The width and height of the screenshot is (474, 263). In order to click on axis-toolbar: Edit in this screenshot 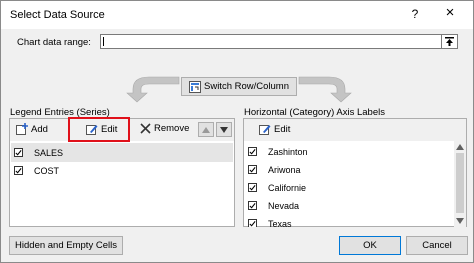, I will do `click(355, 130)`.